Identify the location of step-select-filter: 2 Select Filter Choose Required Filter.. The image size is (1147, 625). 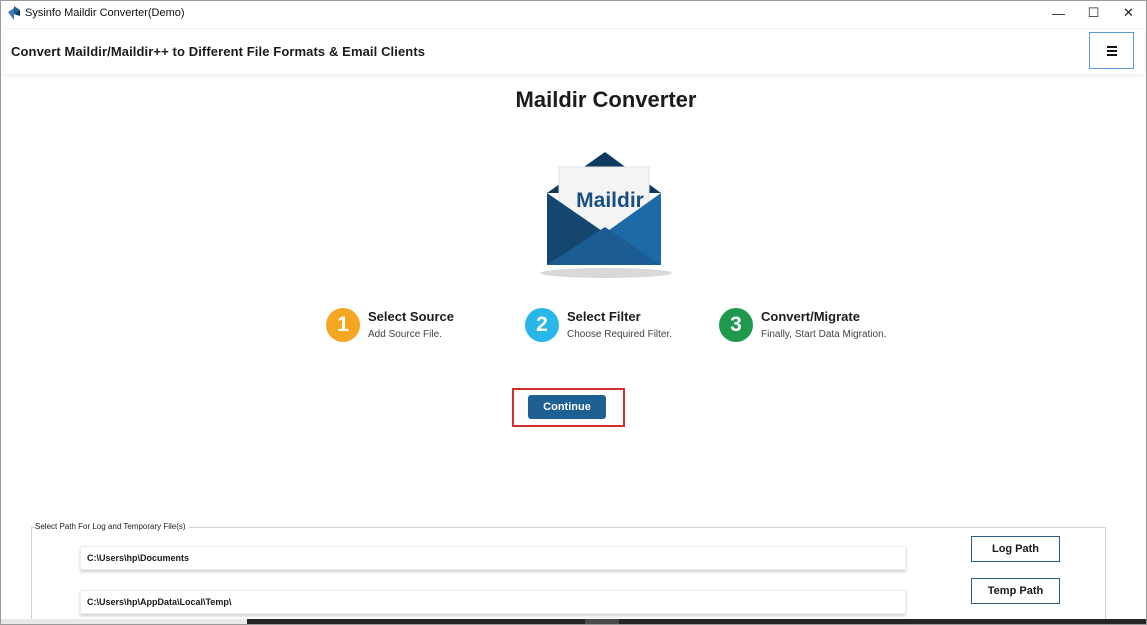
(598, 324).